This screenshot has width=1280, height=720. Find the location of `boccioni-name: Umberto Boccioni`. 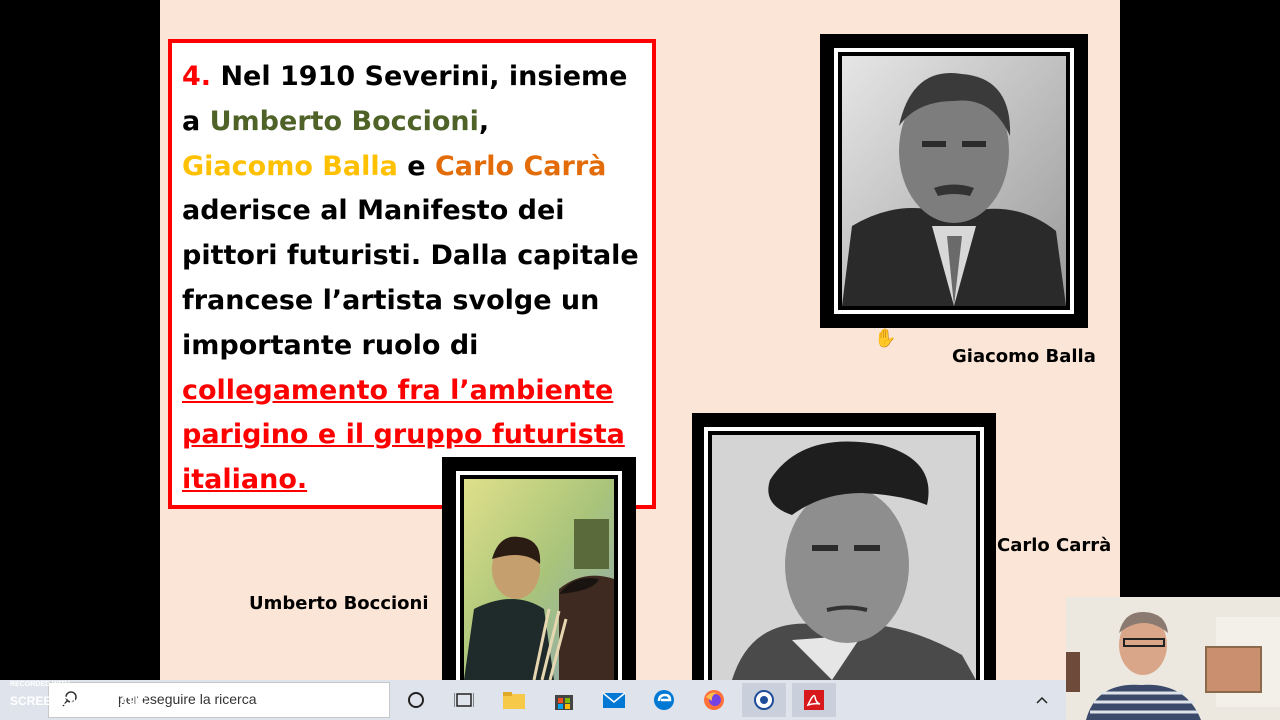

boccioni-name: Umberto Boccioni is located at coordinates (344, 121).